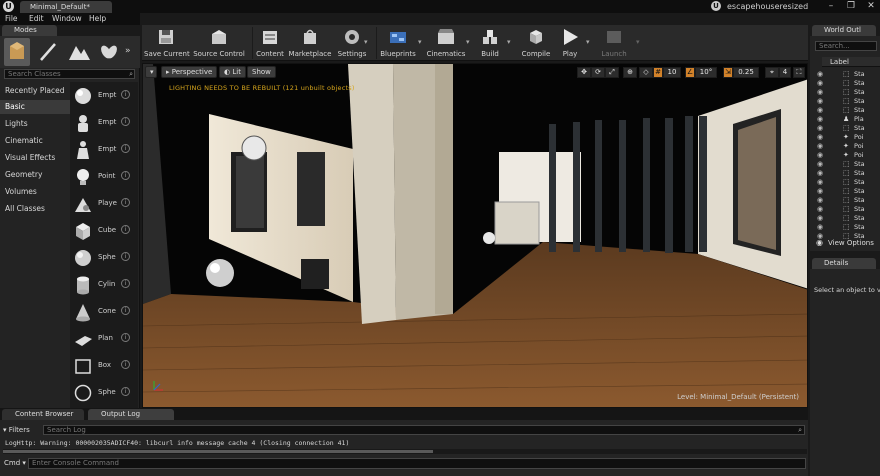 Image resolution: width=880 pixels, height=476 pixels. What do you see at coordinates (104, 231) in the screenshot?
I see `place-item-cube: Cube i` at bounding box center [104, 231].